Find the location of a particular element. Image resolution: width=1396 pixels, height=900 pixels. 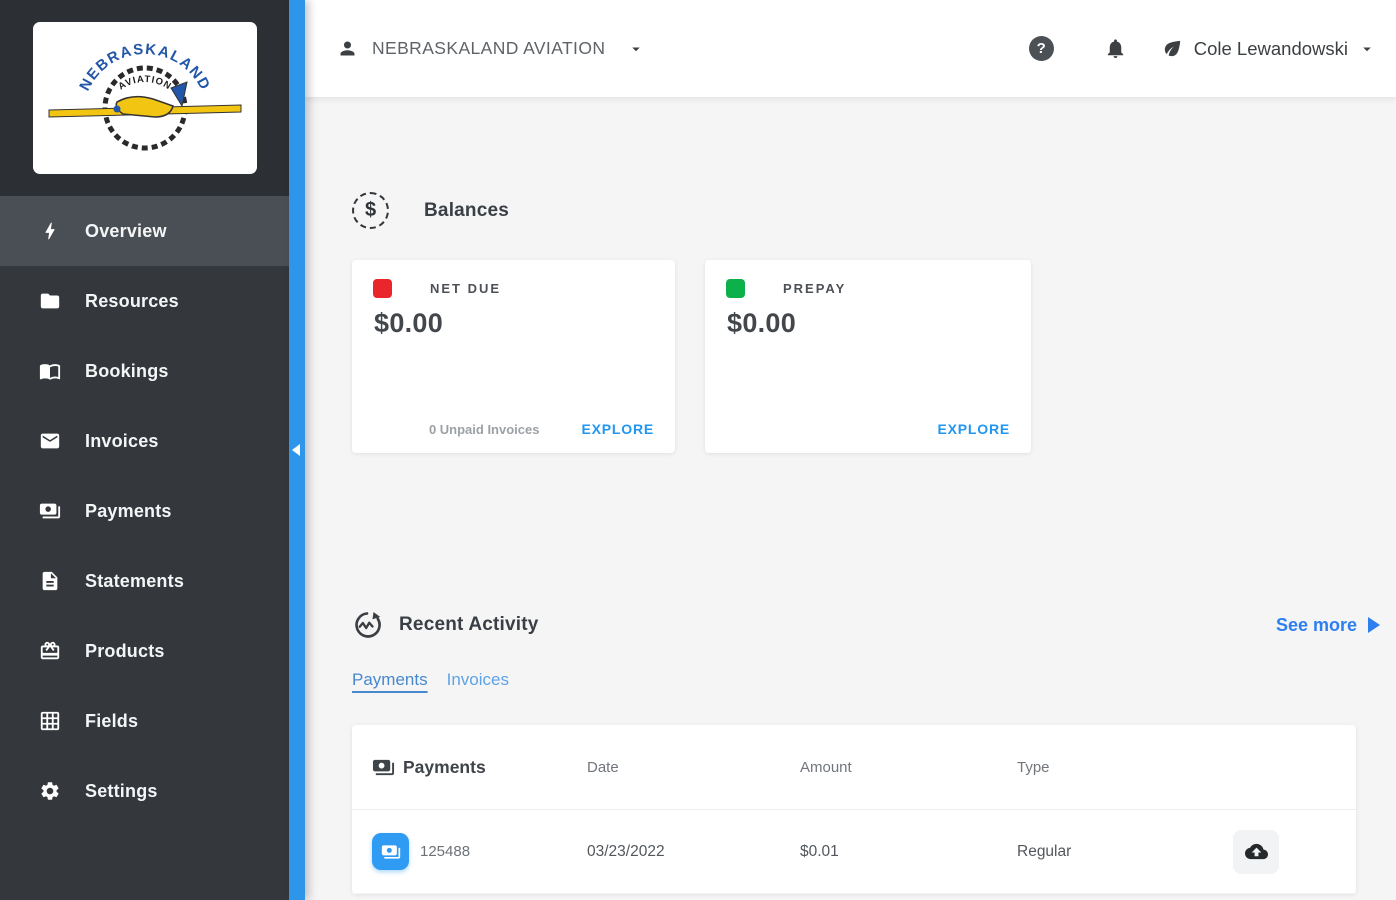

sidebar-item-label: Payments is located at coordinates (128, 510).